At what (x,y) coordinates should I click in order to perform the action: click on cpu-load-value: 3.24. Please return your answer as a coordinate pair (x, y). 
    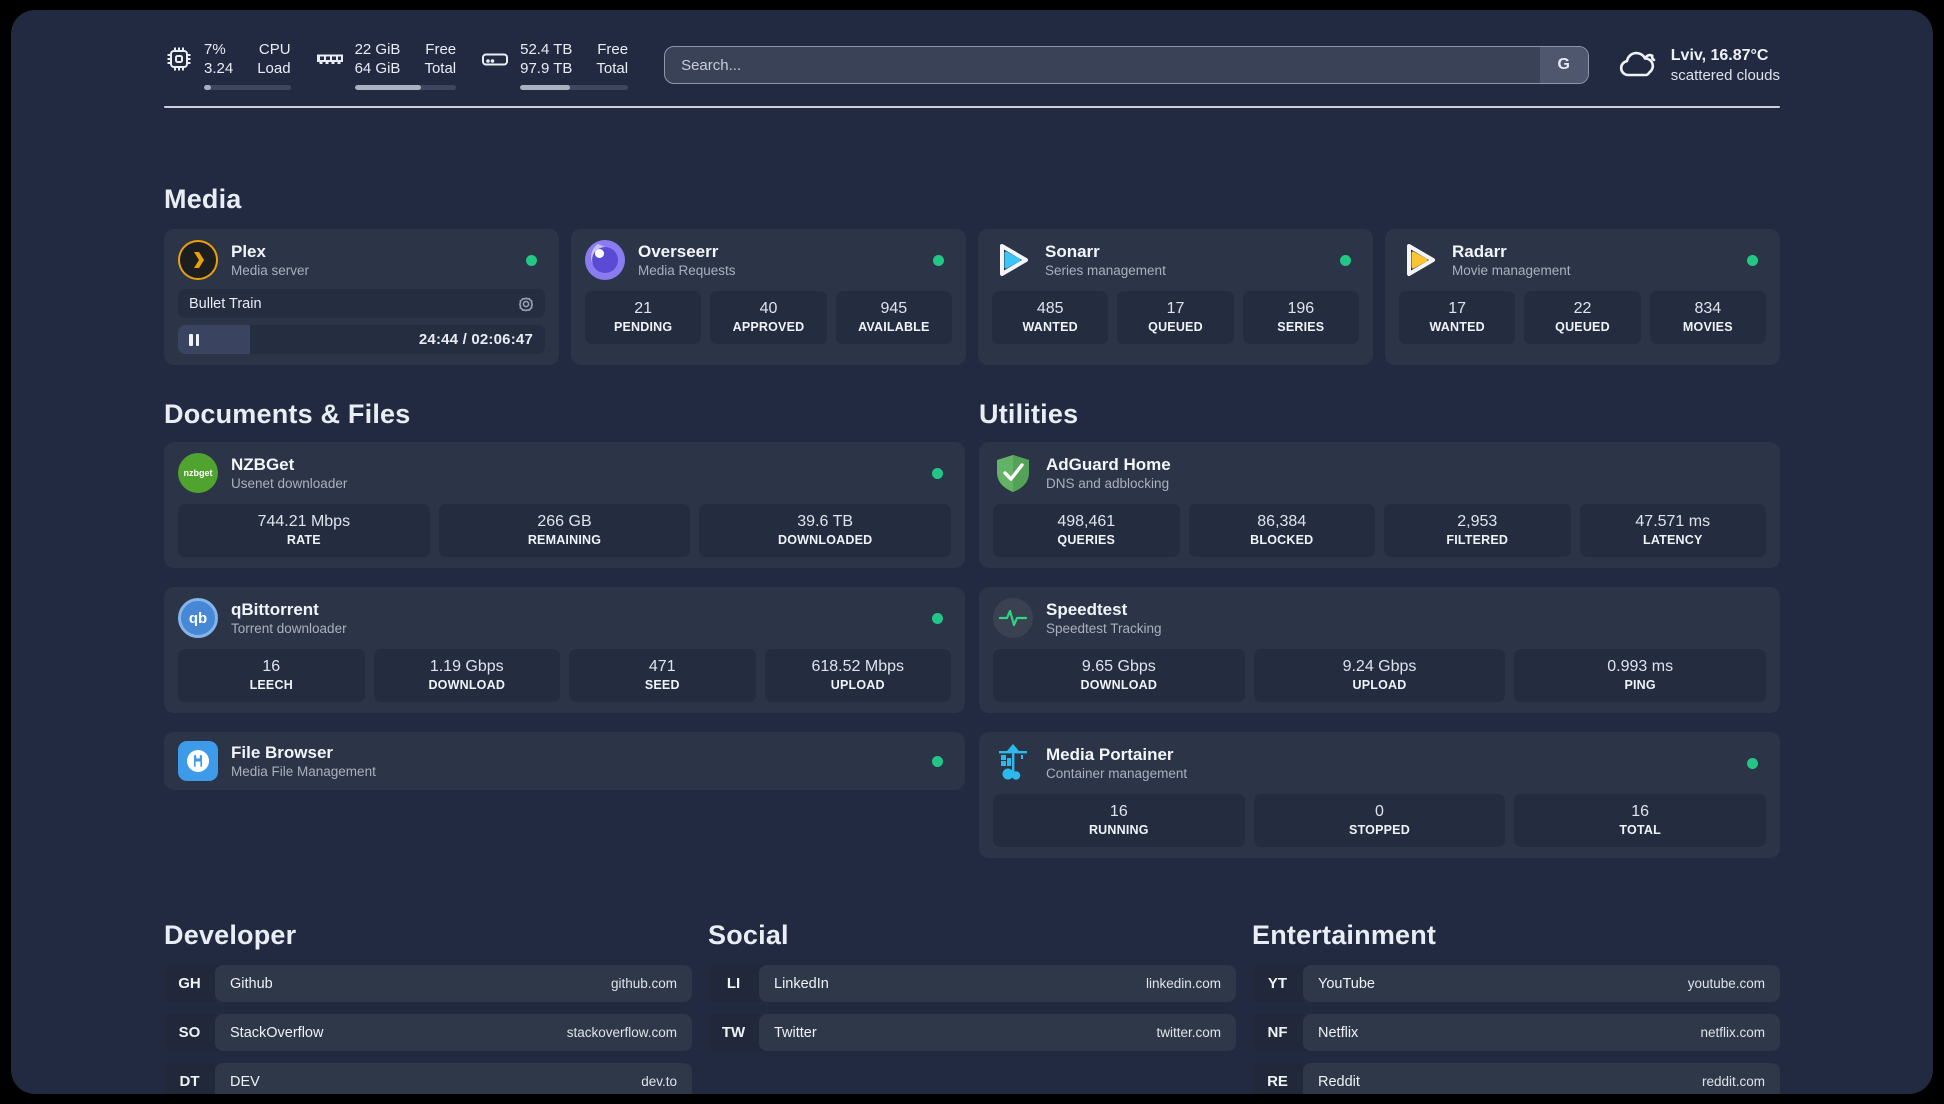
    Looking at the image, I should click on (219, 68).